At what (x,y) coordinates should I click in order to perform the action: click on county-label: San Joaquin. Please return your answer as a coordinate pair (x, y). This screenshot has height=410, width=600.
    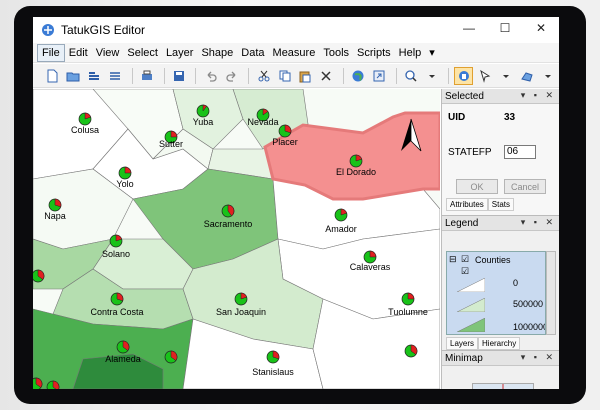
    Looking at the image, I should click on (241, 312).